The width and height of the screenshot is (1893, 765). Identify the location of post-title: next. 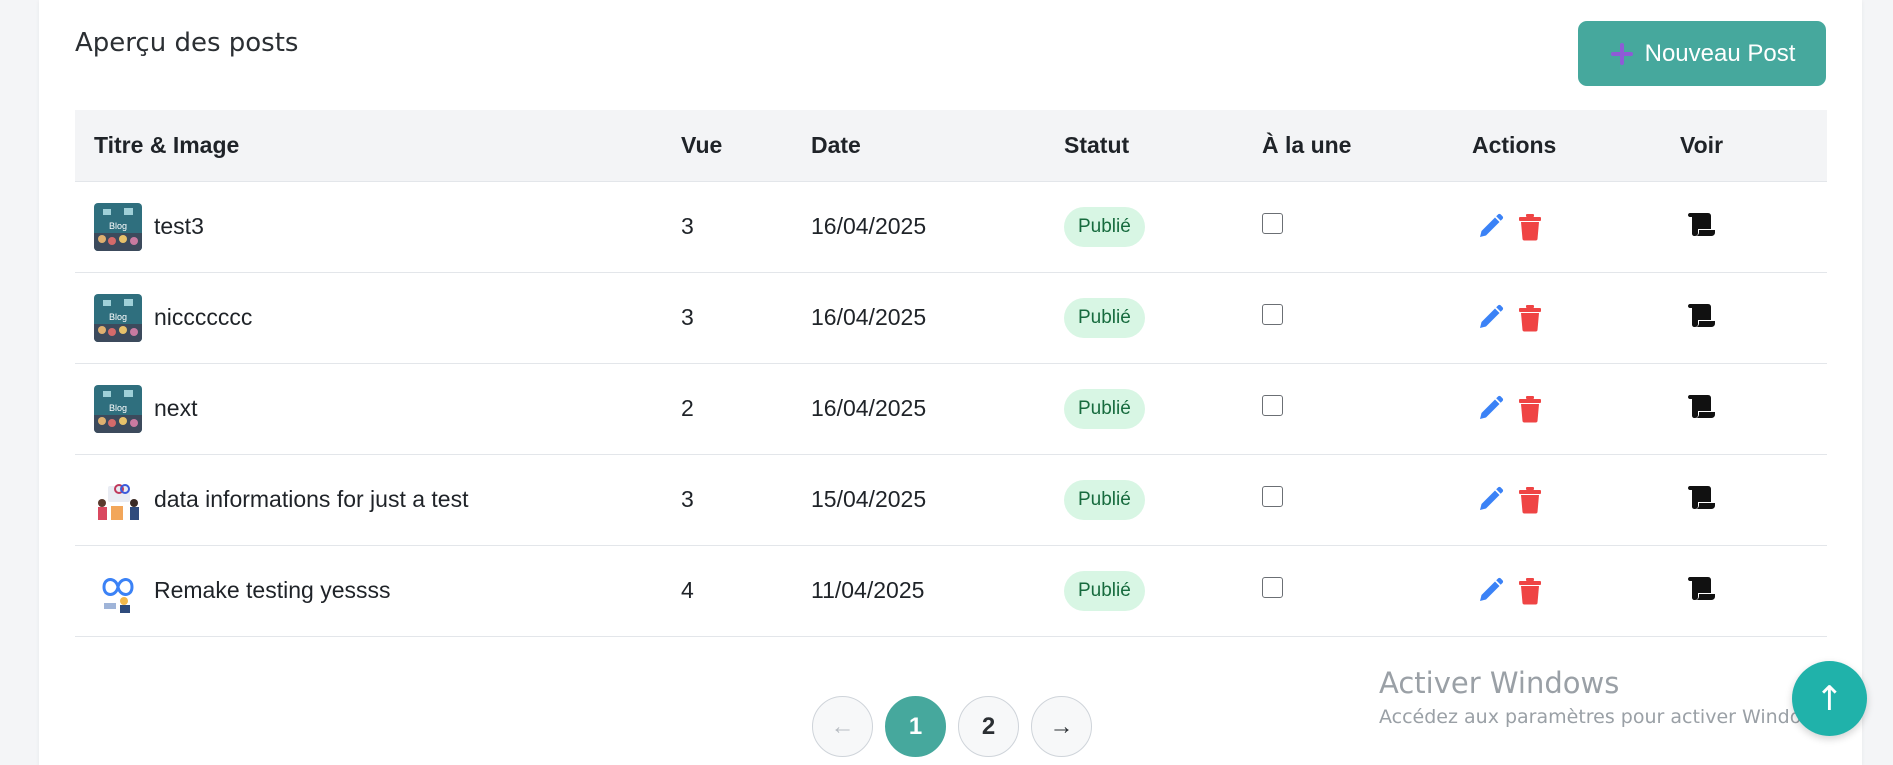
(175, 408).